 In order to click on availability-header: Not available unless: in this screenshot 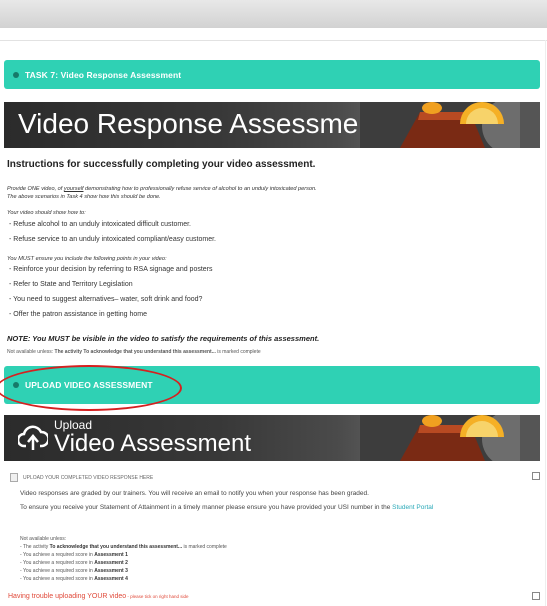, I will do `click(43, 539)`.